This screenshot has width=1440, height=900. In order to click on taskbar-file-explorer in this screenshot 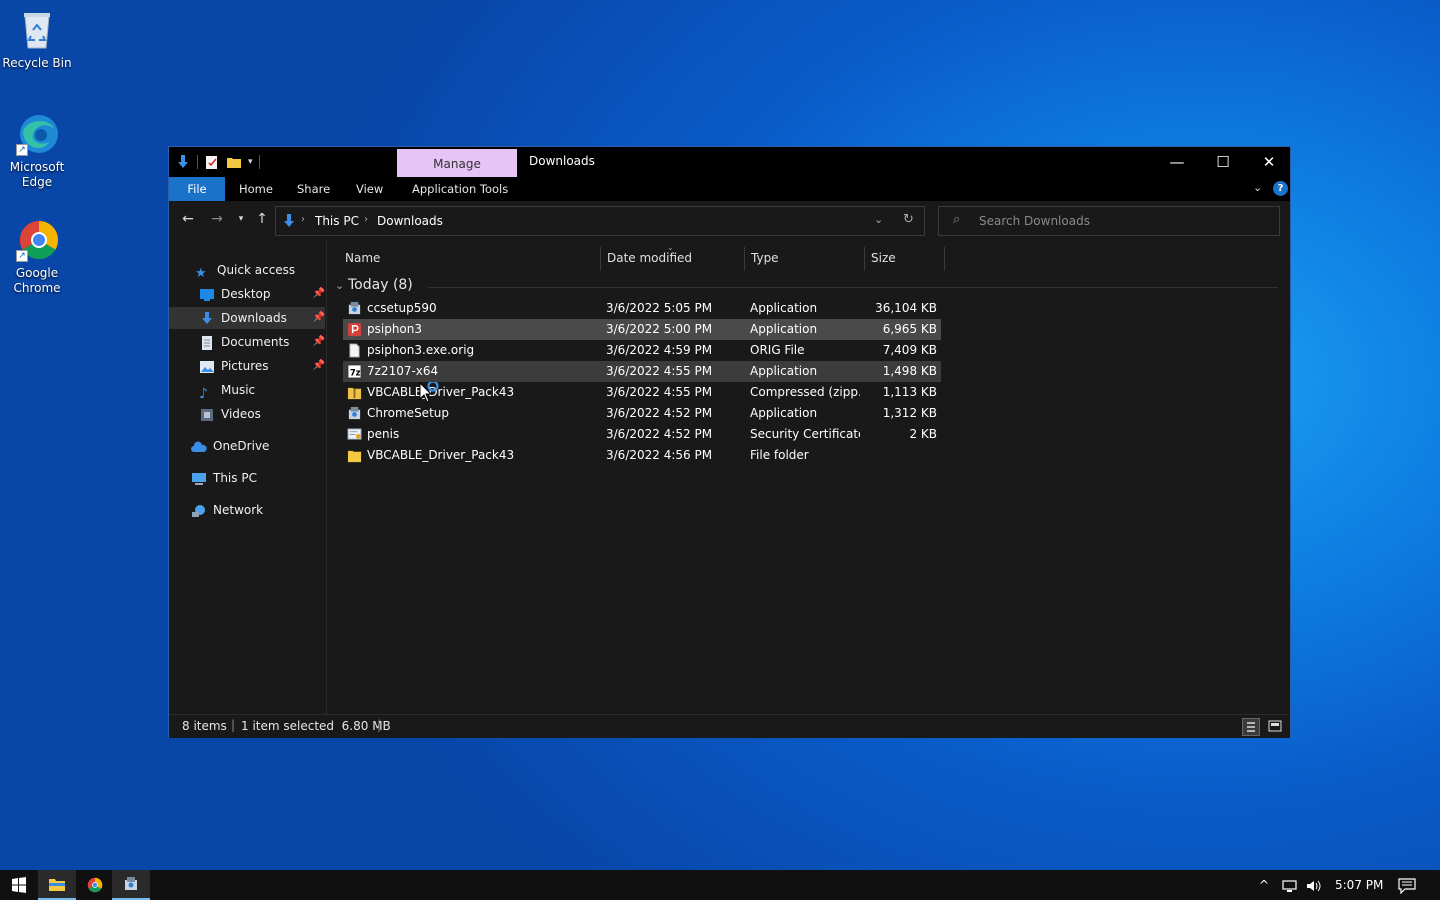, I will do `click(57, 885)`.